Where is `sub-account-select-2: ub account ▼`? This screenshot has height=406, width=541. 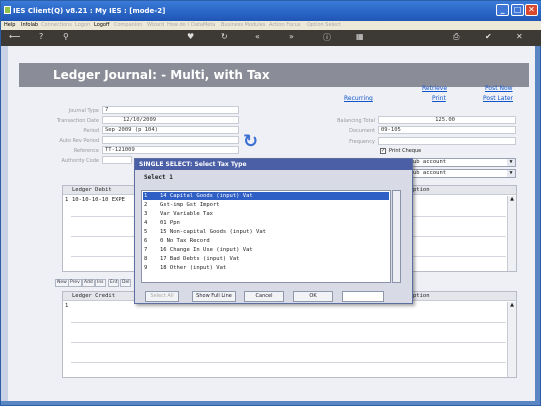
sub-account-select-2: ub account ▼ is located at coordinates (463, 173).